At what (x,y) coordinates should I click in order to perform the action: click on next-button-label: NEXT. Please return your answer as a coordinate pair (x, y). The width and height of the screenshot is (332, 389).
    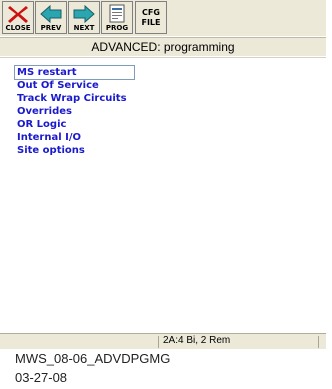
    Looking at the image, I should click on (84, 28).